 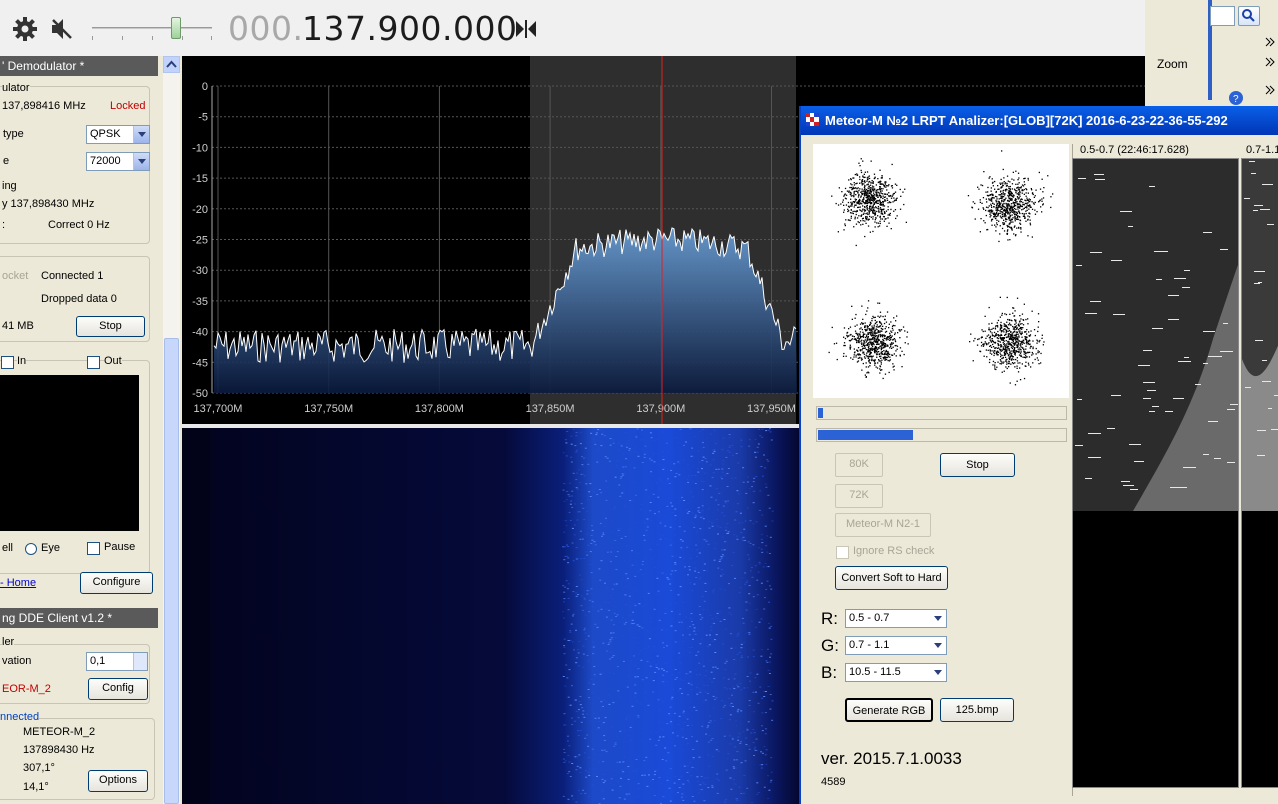 I want to click on left-panel-scrollbar, so click(x=171, y=430).